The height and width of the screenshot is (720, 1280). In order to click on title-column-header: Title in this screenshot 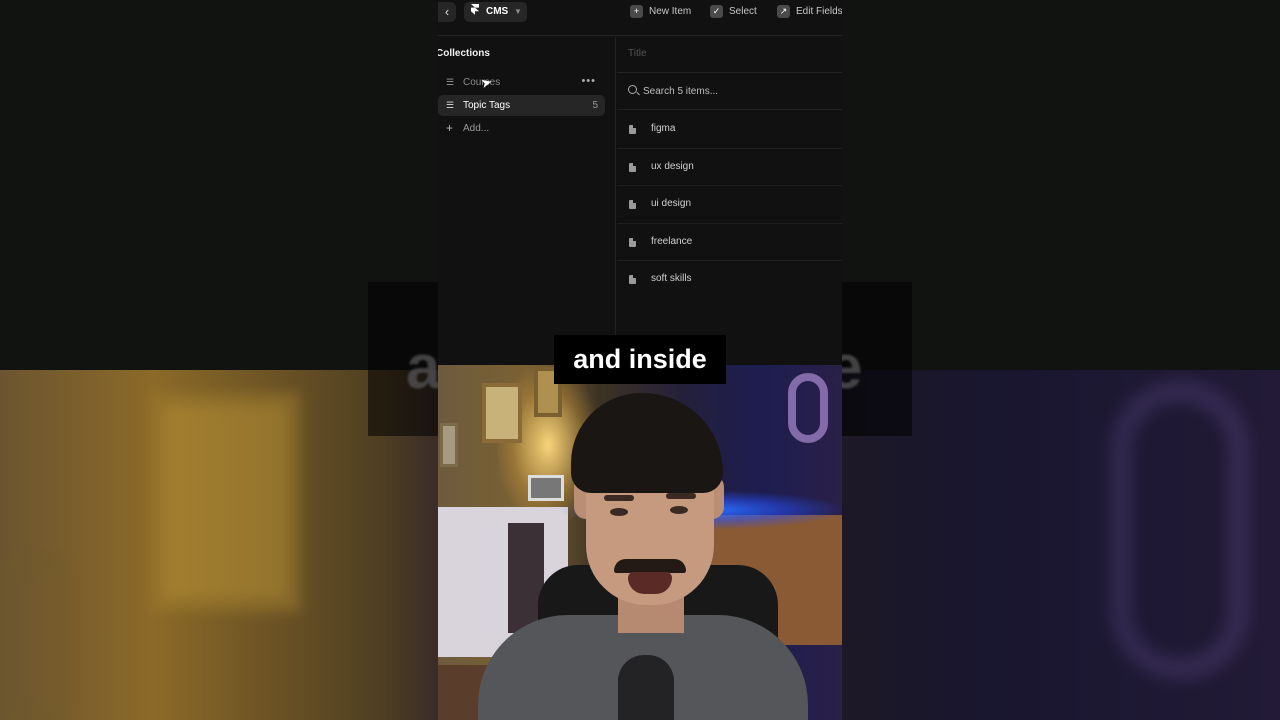, I will do `click(637, 53)`.